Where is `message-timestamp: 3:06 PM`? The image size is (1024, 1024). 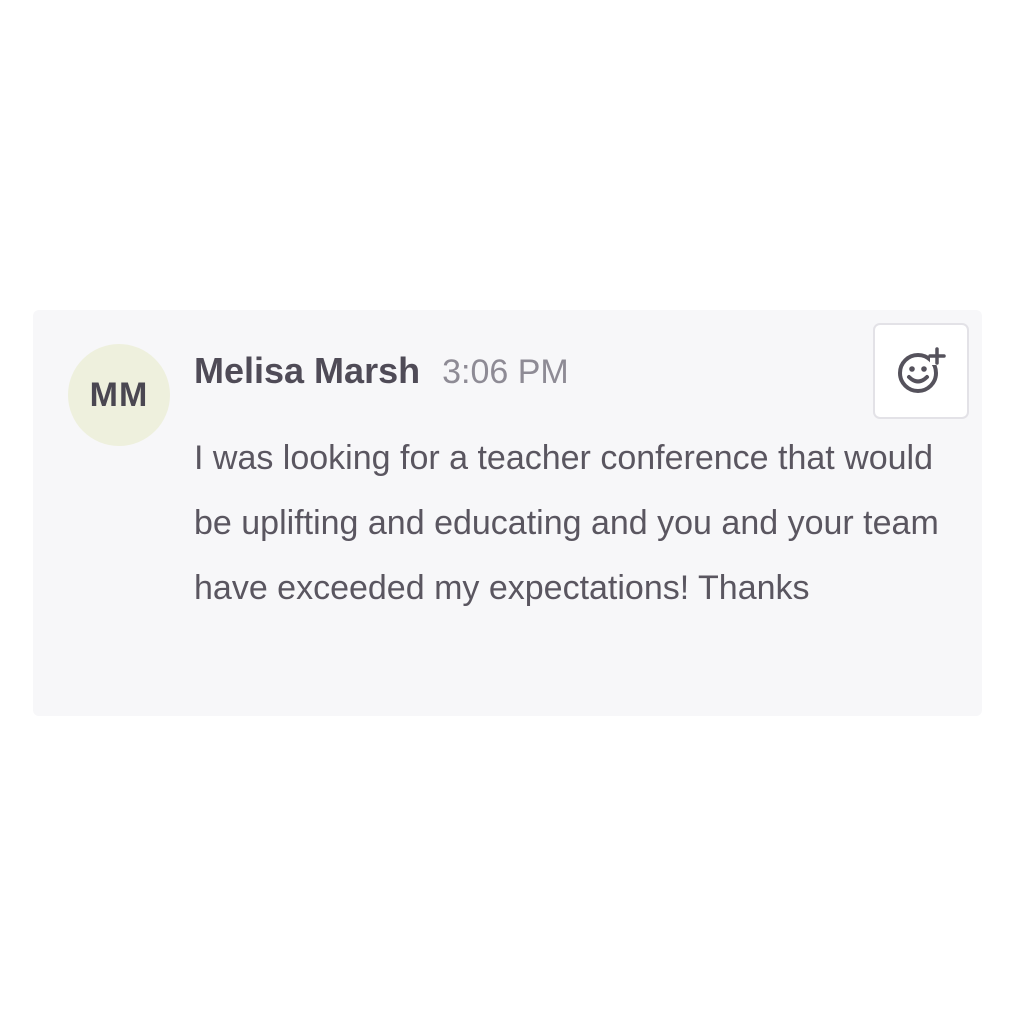
message-timestamp: 3:06 PM is located at coordinates (505, 372).